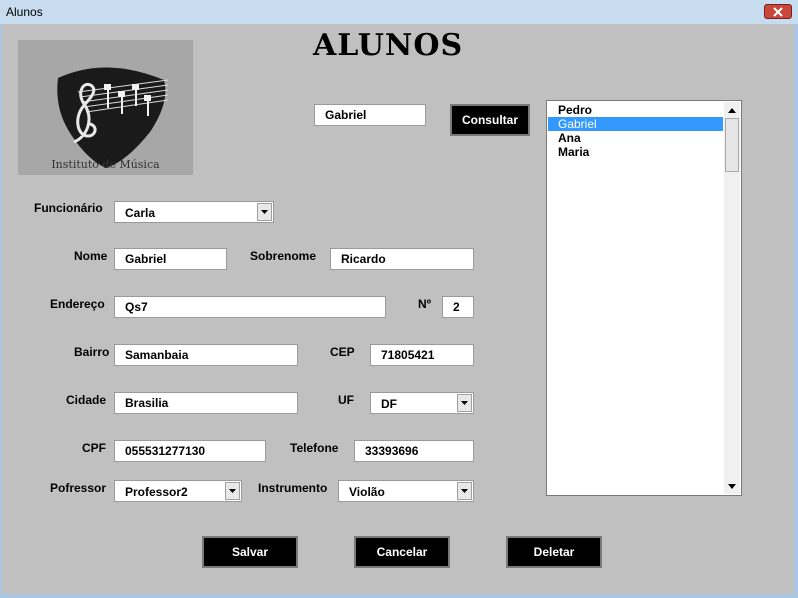  I want to click on list-item: Ana, so click(635, 138).